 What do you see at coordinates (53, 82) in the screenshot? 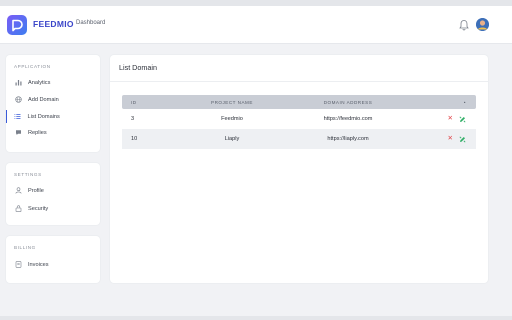
I see `sidebar-item-analytics: Analytics` at bounding box center [53, 82].